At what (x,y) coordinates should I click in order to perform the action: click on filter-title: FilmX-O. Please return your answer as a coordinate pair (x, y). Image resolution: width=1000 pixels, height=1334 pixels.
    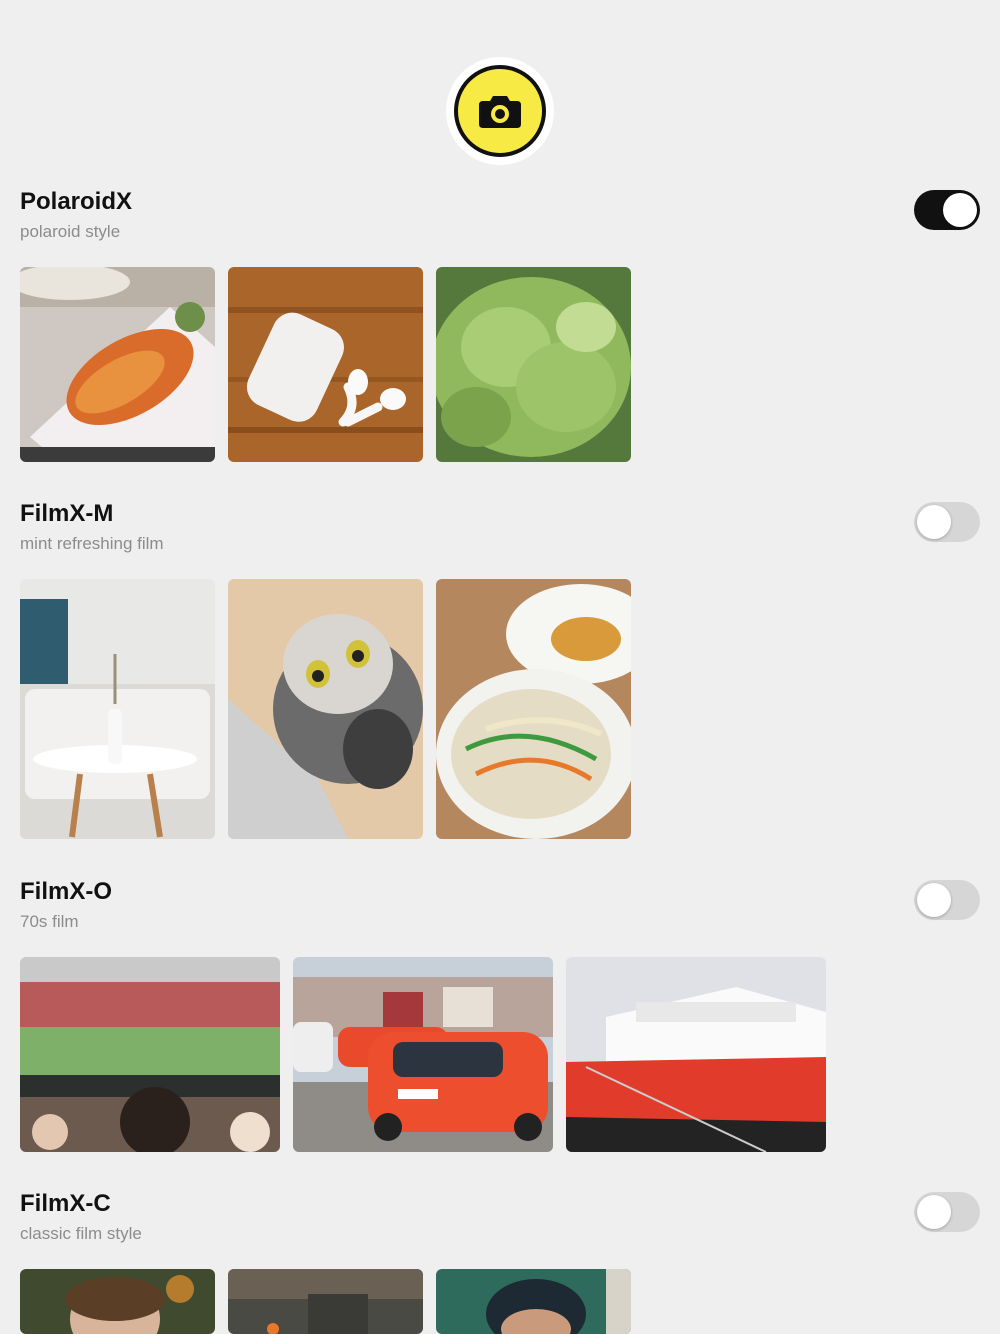
    Looking at the image, I should click on (66, 891).